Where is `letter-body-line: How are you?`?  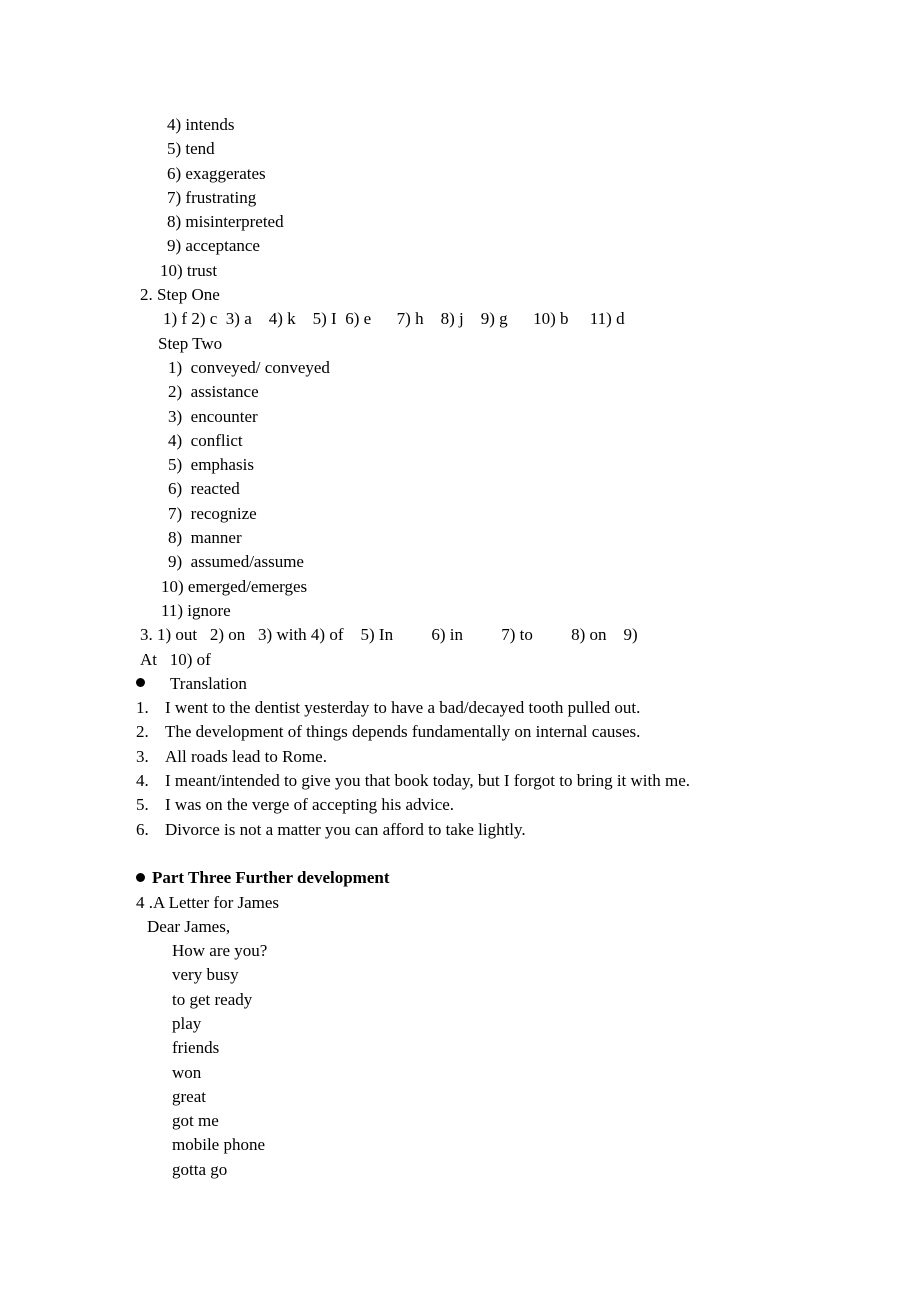
letter-body-line: How are you? is located at coordinates (220, 951).